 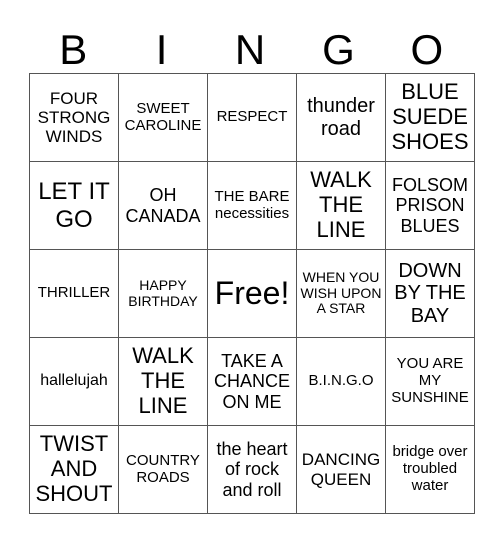 I want to click on free-space: Free!, so click(x=252, y=293).